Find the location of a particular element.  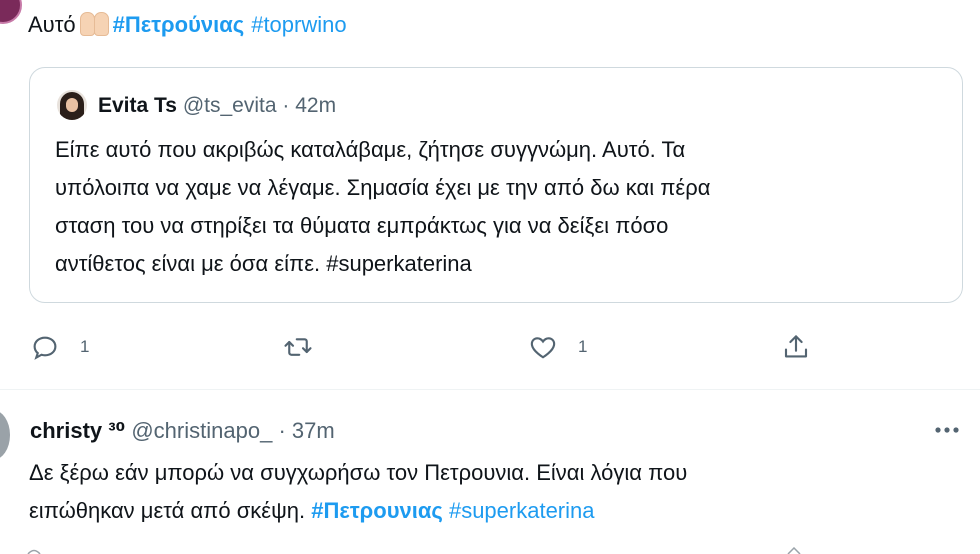

hashtag-link: #Πετρουνιας is located at coordinates (377, 510).